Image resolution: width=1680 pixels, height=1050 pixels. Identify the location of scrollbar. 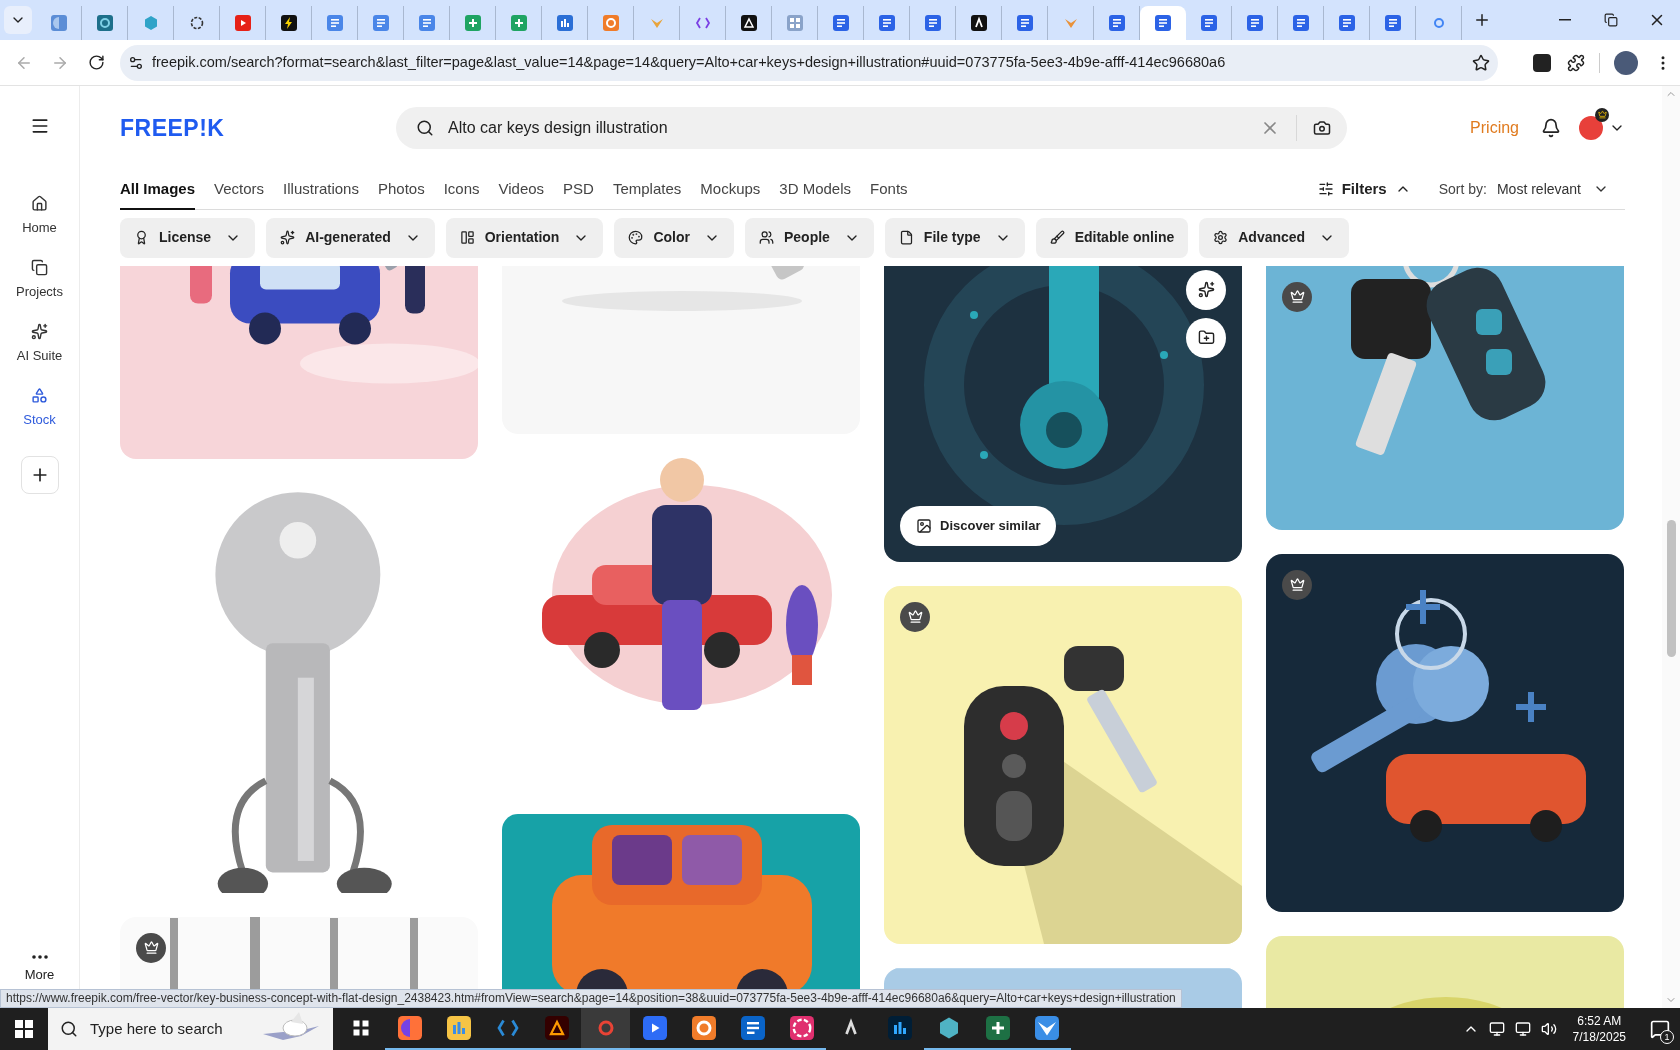
(1671, 547).